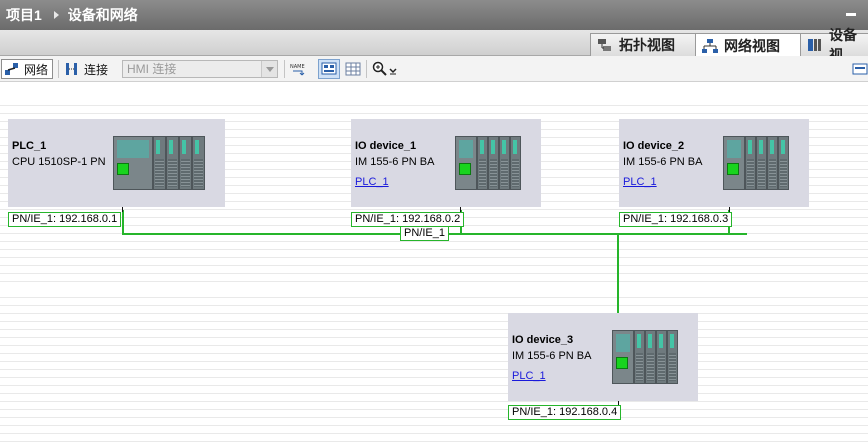 The height and width of the screenshot is (443, 868). Describe the element at coordinates (102, 15) in the screenshot. I see `page-title: 设备和网络` at that location.